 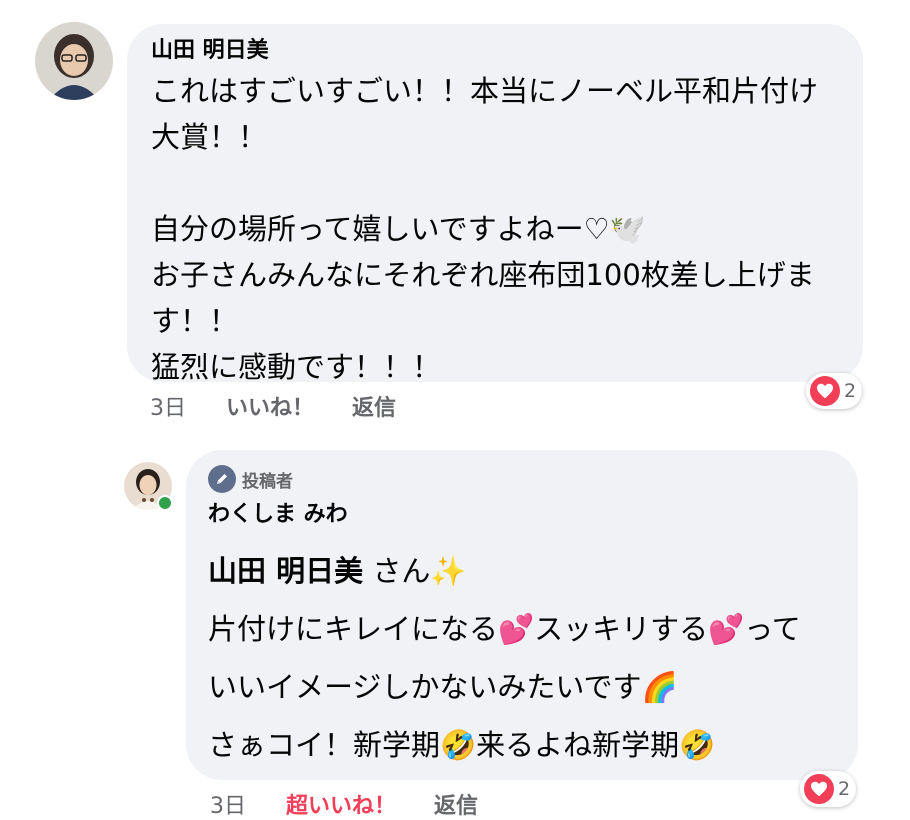 I want to click on like-button: いいね！, so click(x=270, y=406).